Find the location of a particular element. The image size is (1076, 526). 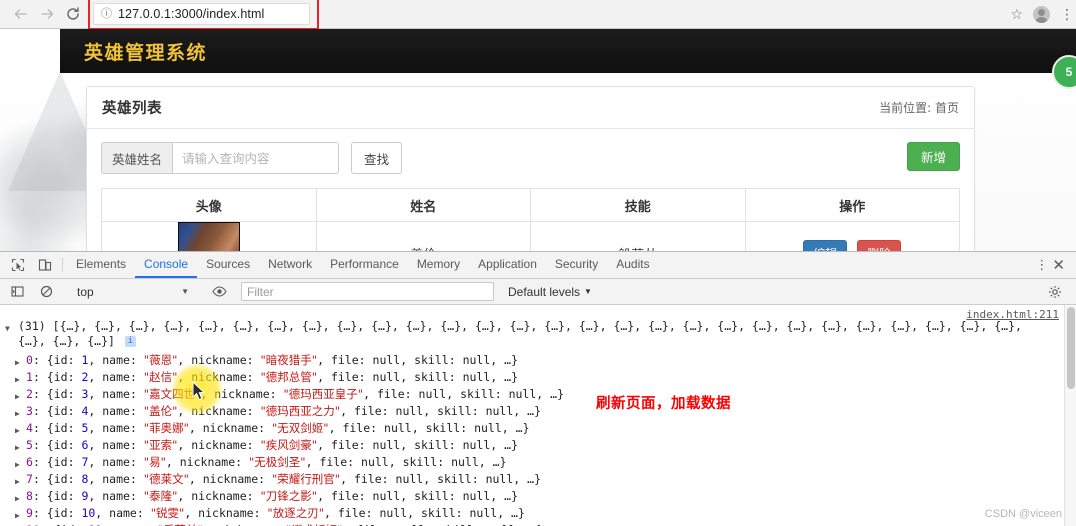

back-arrow-icon is located at coordinates (21, 14).